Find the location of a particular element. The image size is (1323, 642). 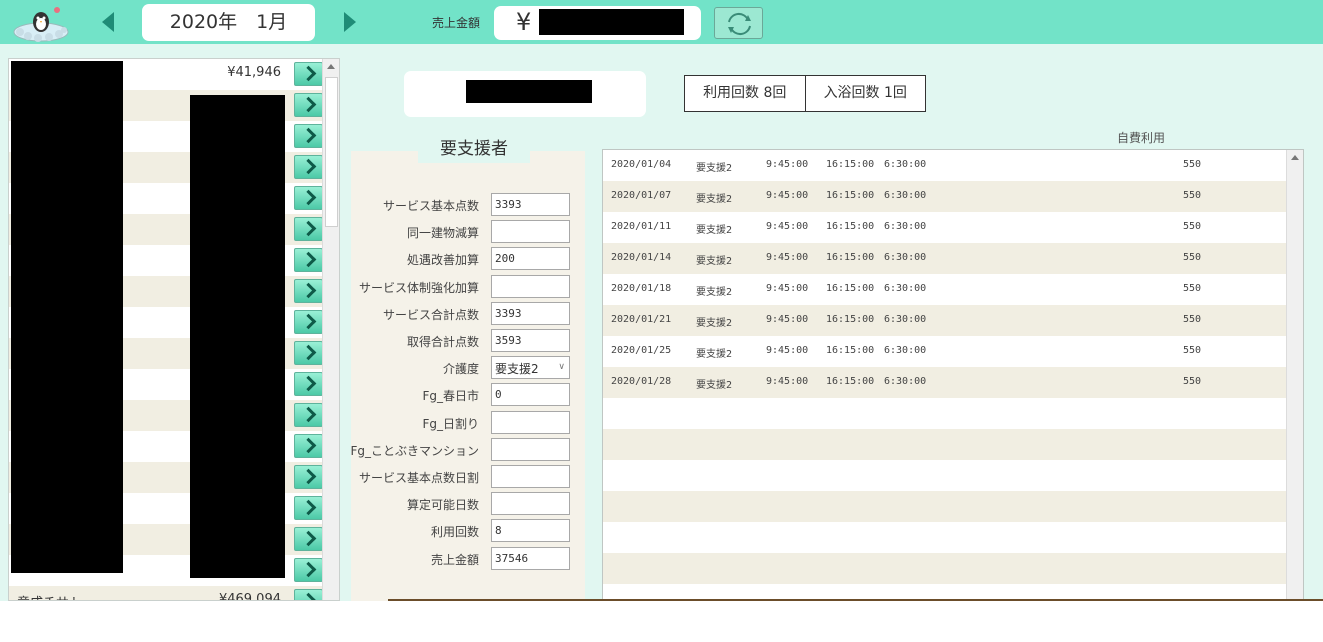

sales-amount-box: ¥ is located at coordinates (597, 23).